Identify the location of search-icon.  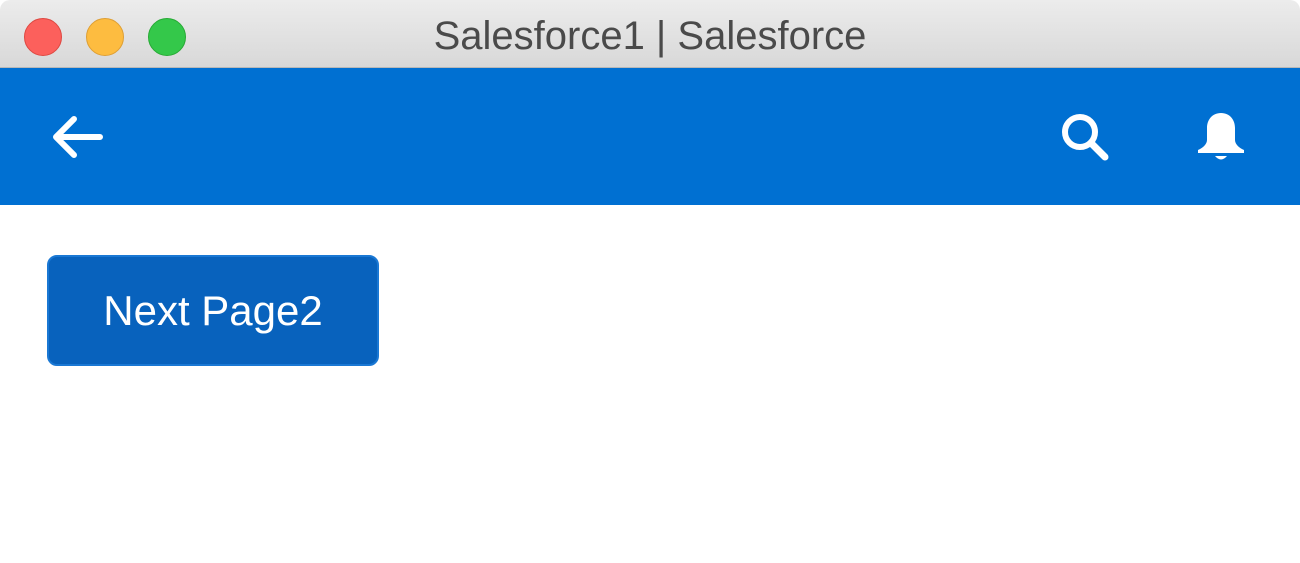
(1085, 136).